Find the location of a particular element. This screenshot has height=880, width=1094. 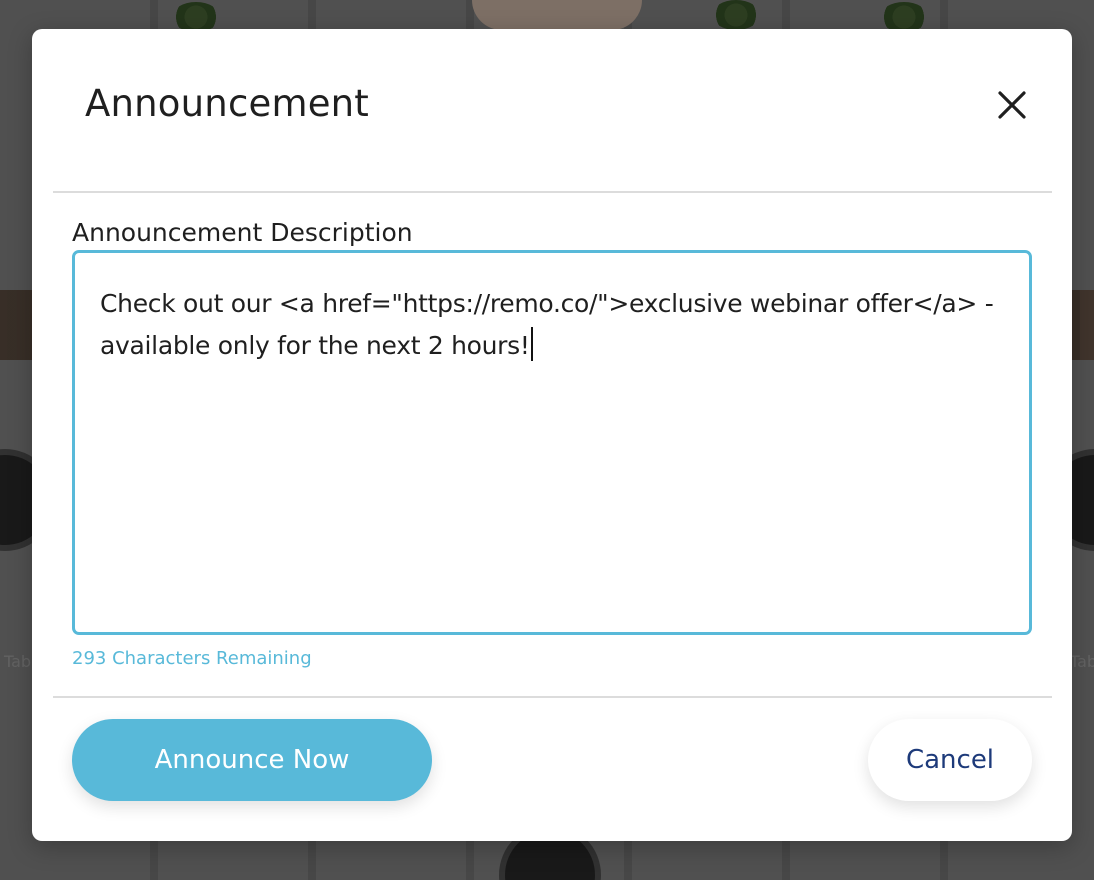

header-divider is located at coordinates (552, 192).